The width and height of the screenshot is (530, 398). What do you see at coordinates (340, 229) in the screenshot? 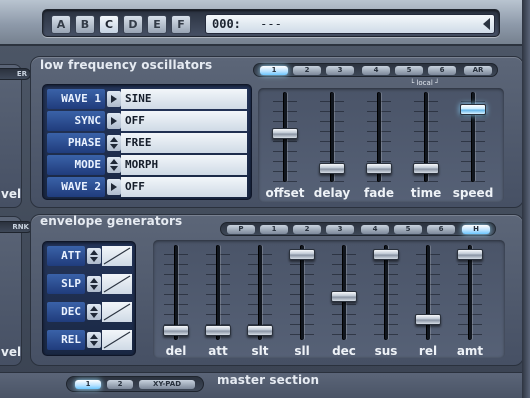
I see `env-tab-3: 3` at bounding box center [340, 229].